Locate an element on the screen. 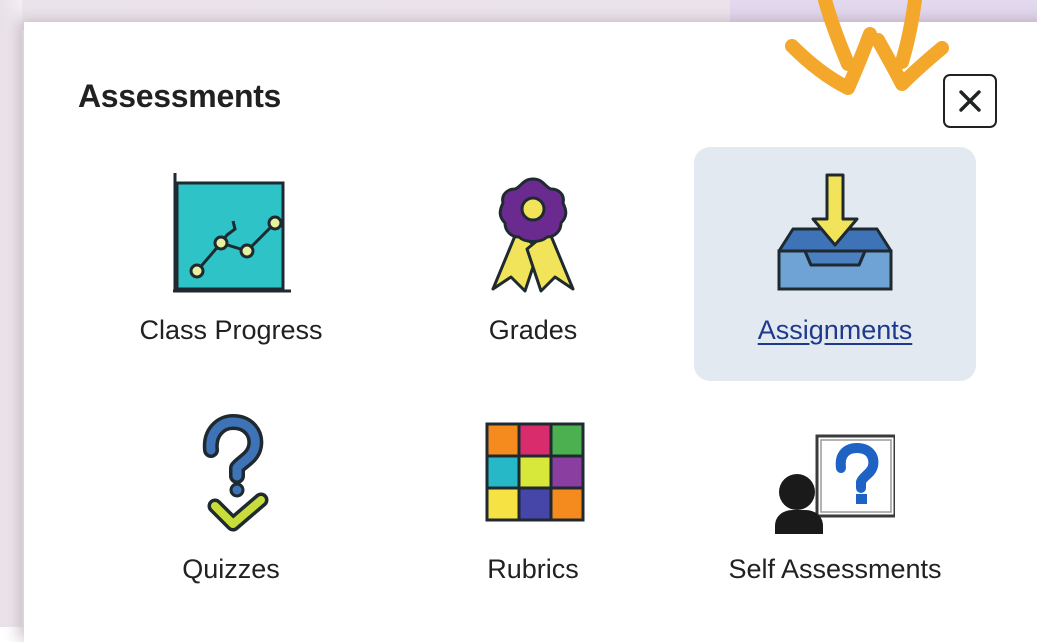 The width and height of the screenshot is (1037, 642). person-question-icon is located at coordinates (835, 484).